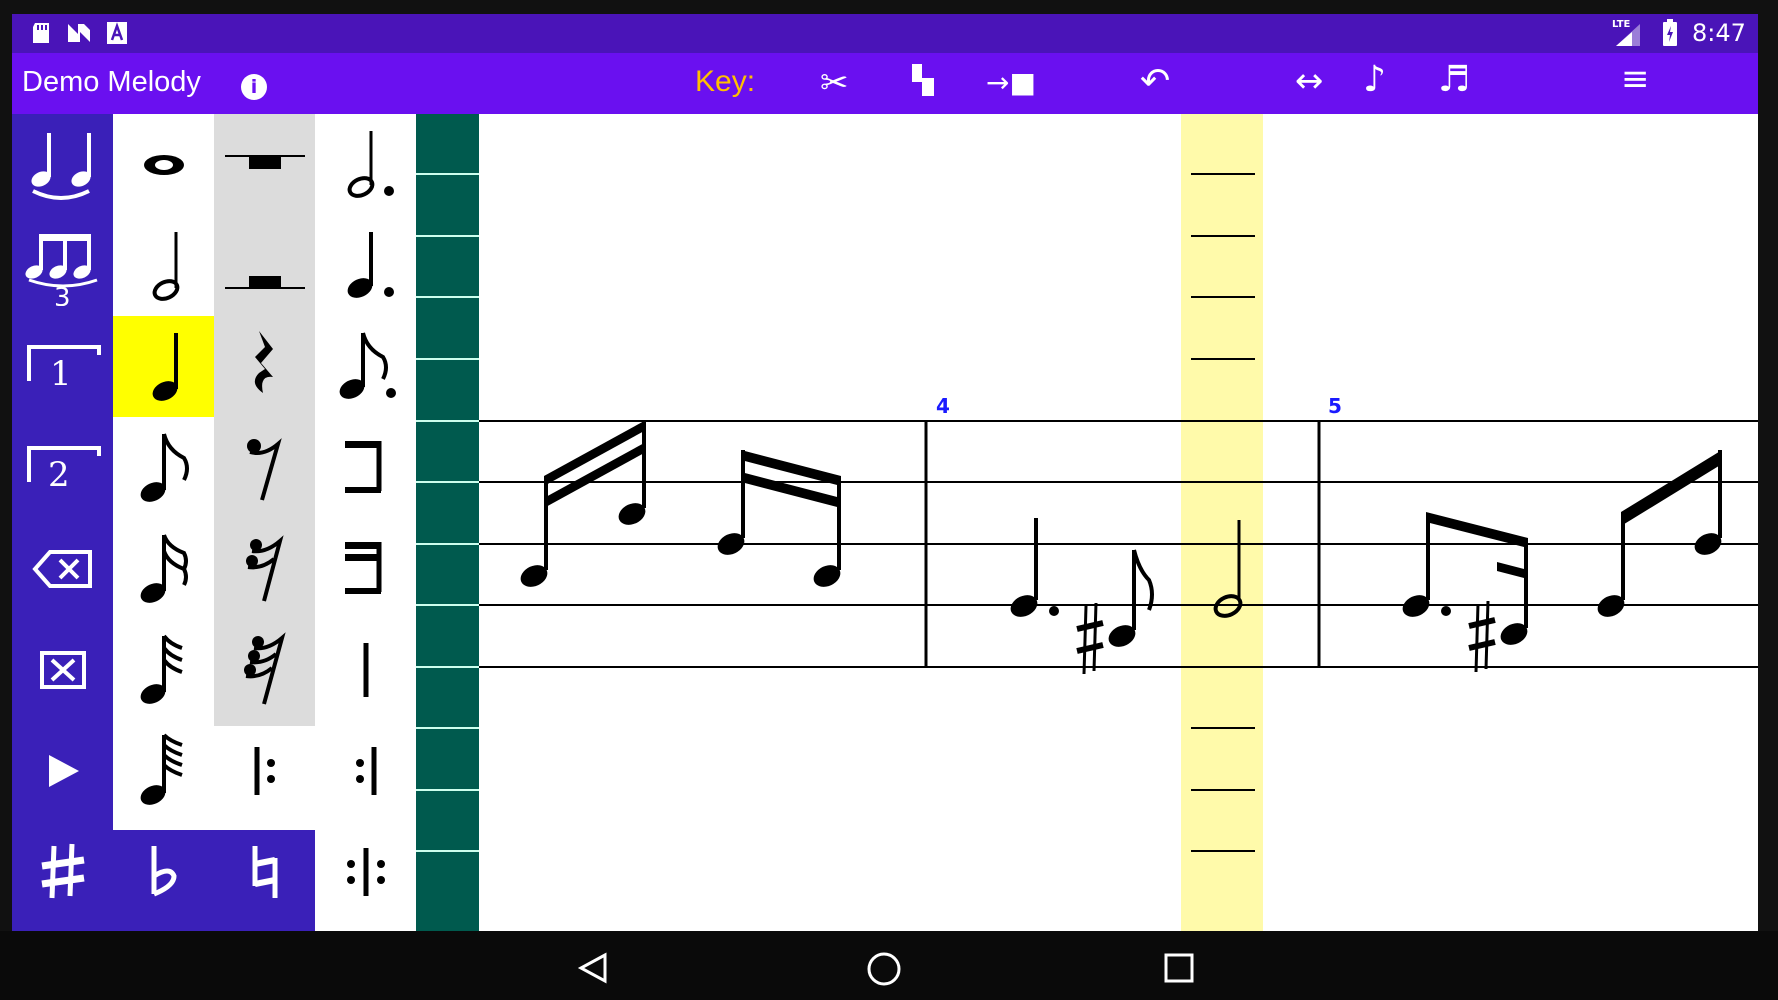 Image resolution: width=1778 pixels, height=1000 pixels. What do you see at coordinates (61, 374) in the screenshot?
I see `ending1-number: 1` at bounding box center [61, 374].